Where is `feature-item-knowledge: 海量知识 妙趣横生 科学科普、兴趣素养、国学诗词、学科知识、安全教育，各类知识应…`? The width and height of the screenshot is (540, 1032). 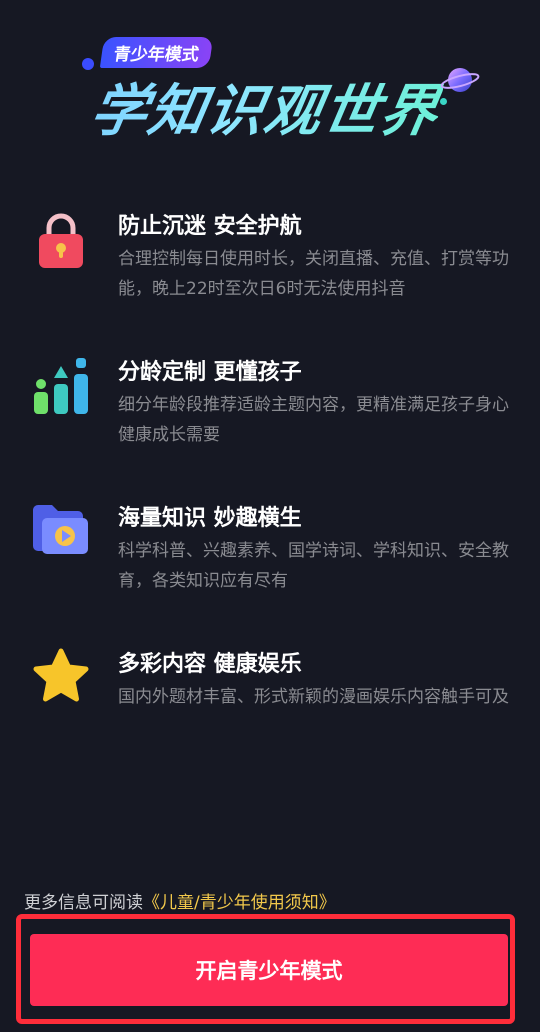 feature-item-knowledge: 海量知识 妙趣横生 科学科普、兴趣素养、国学诗词、学科知识、安全教育，各类知识应… is located at coordinates (270, 552).